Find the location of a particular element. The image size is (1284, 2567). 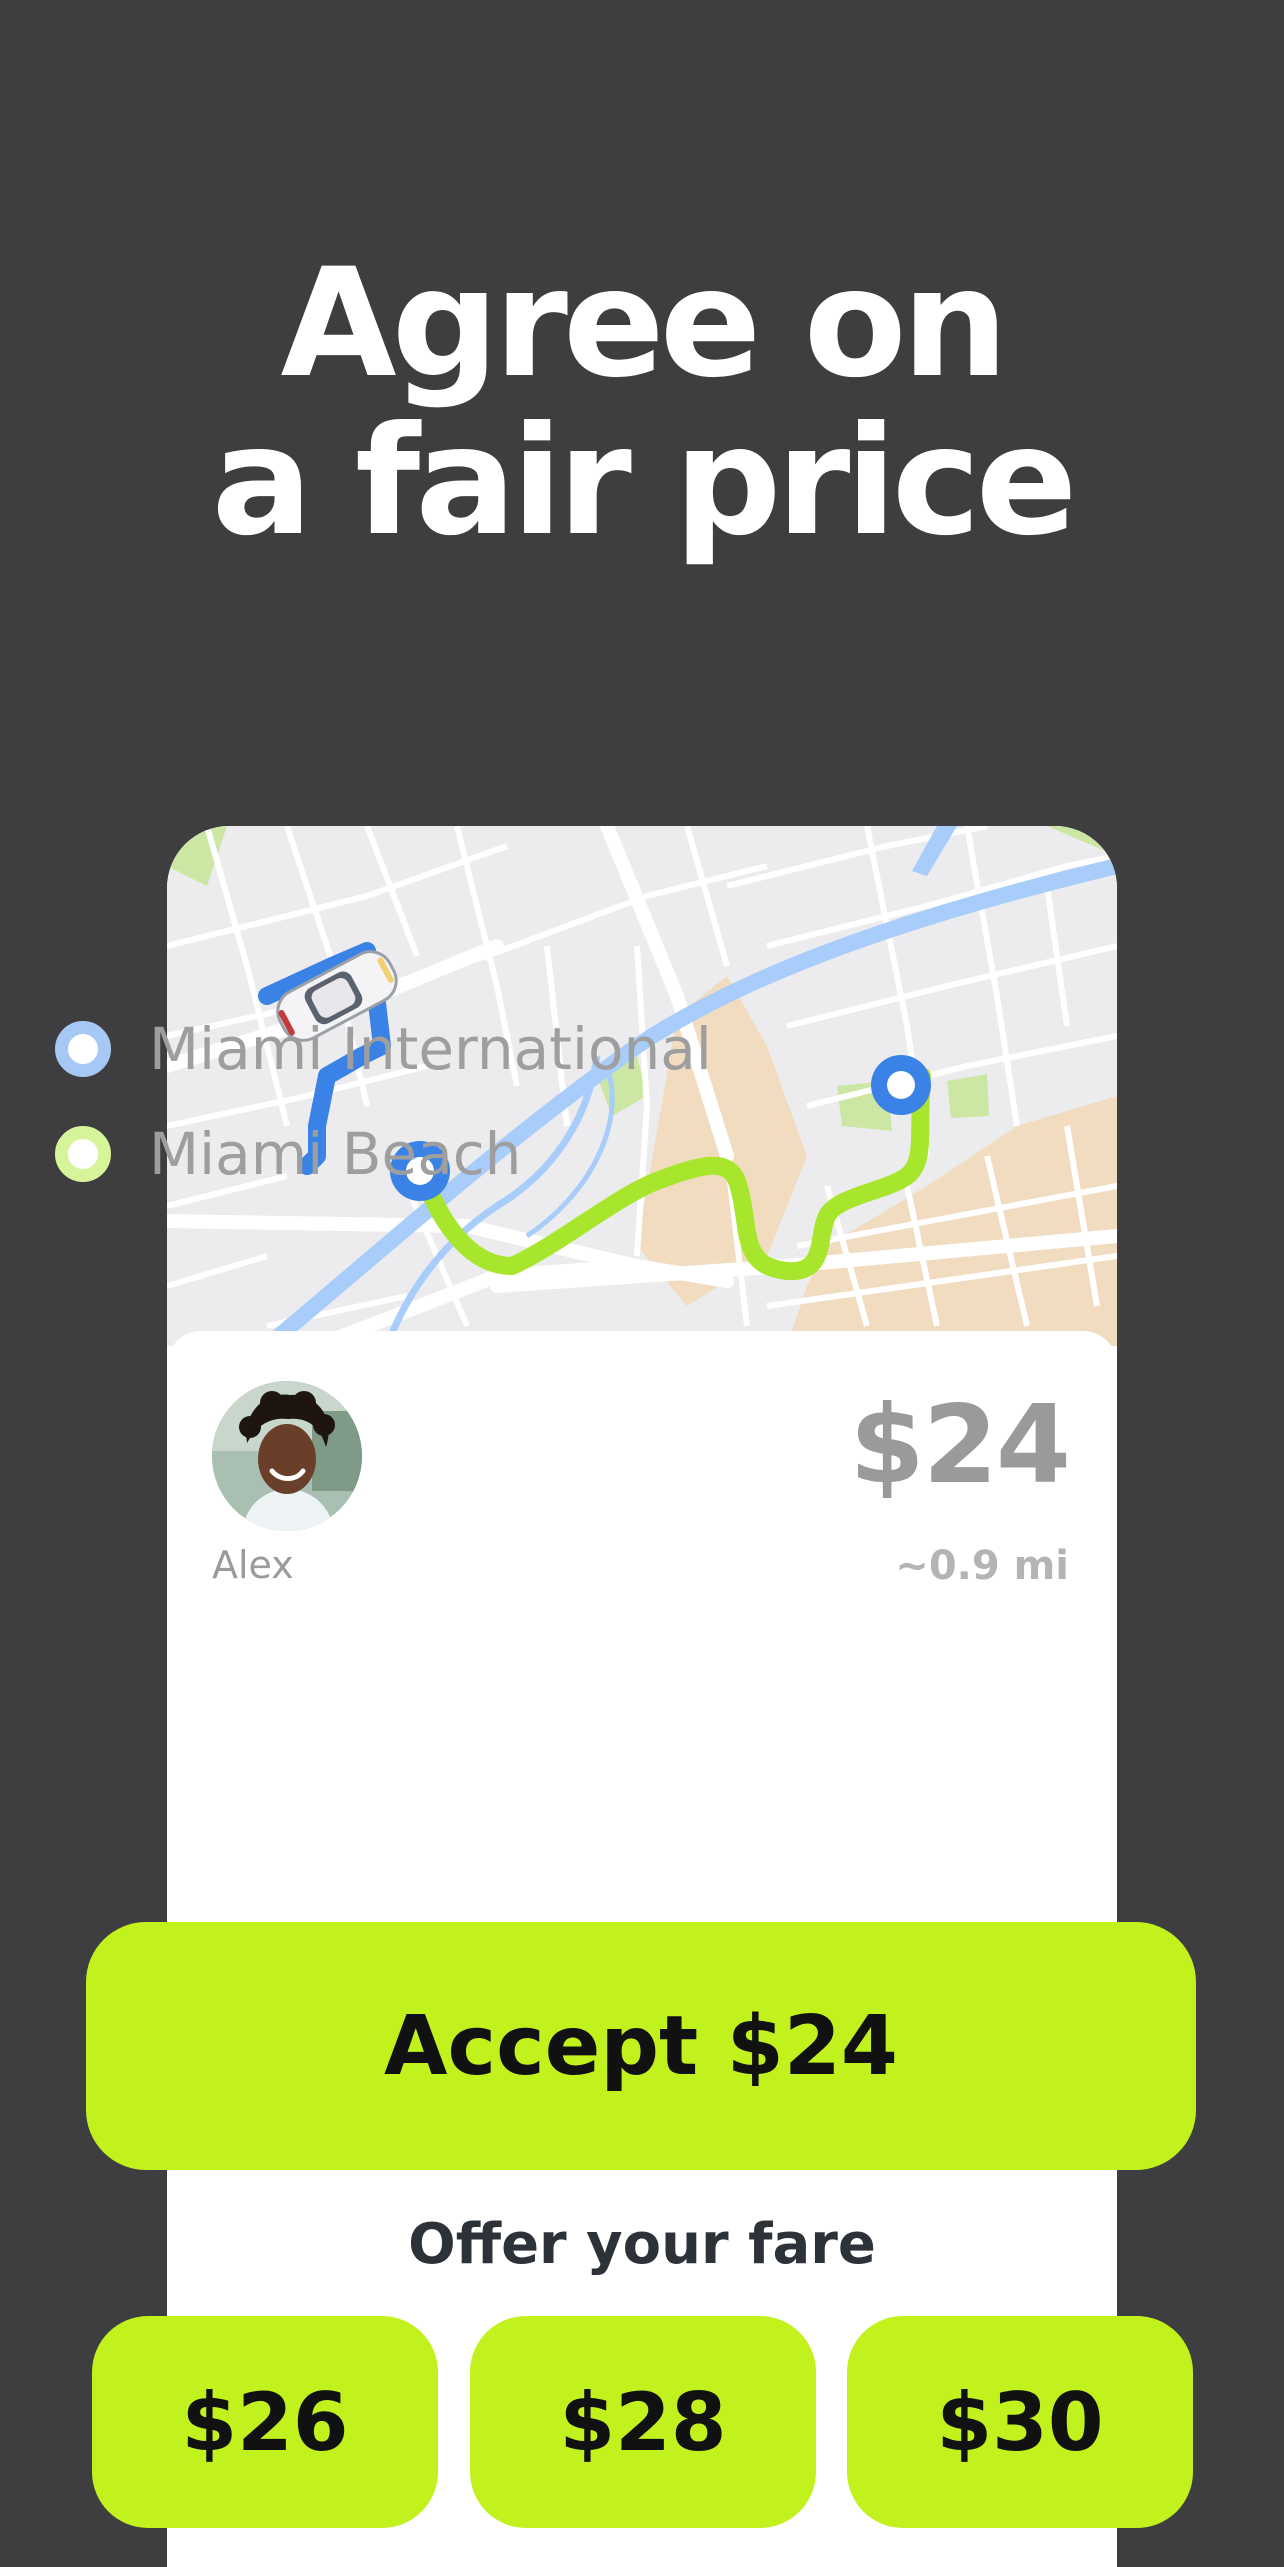

map-graphic is located at coordinates (642, 1086).